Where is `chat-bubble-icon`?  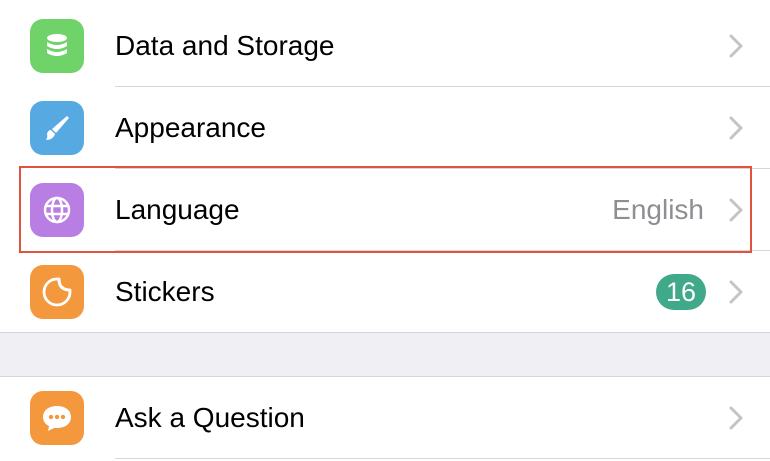 chat-bubble-icon is located at coordinates (57, 418).